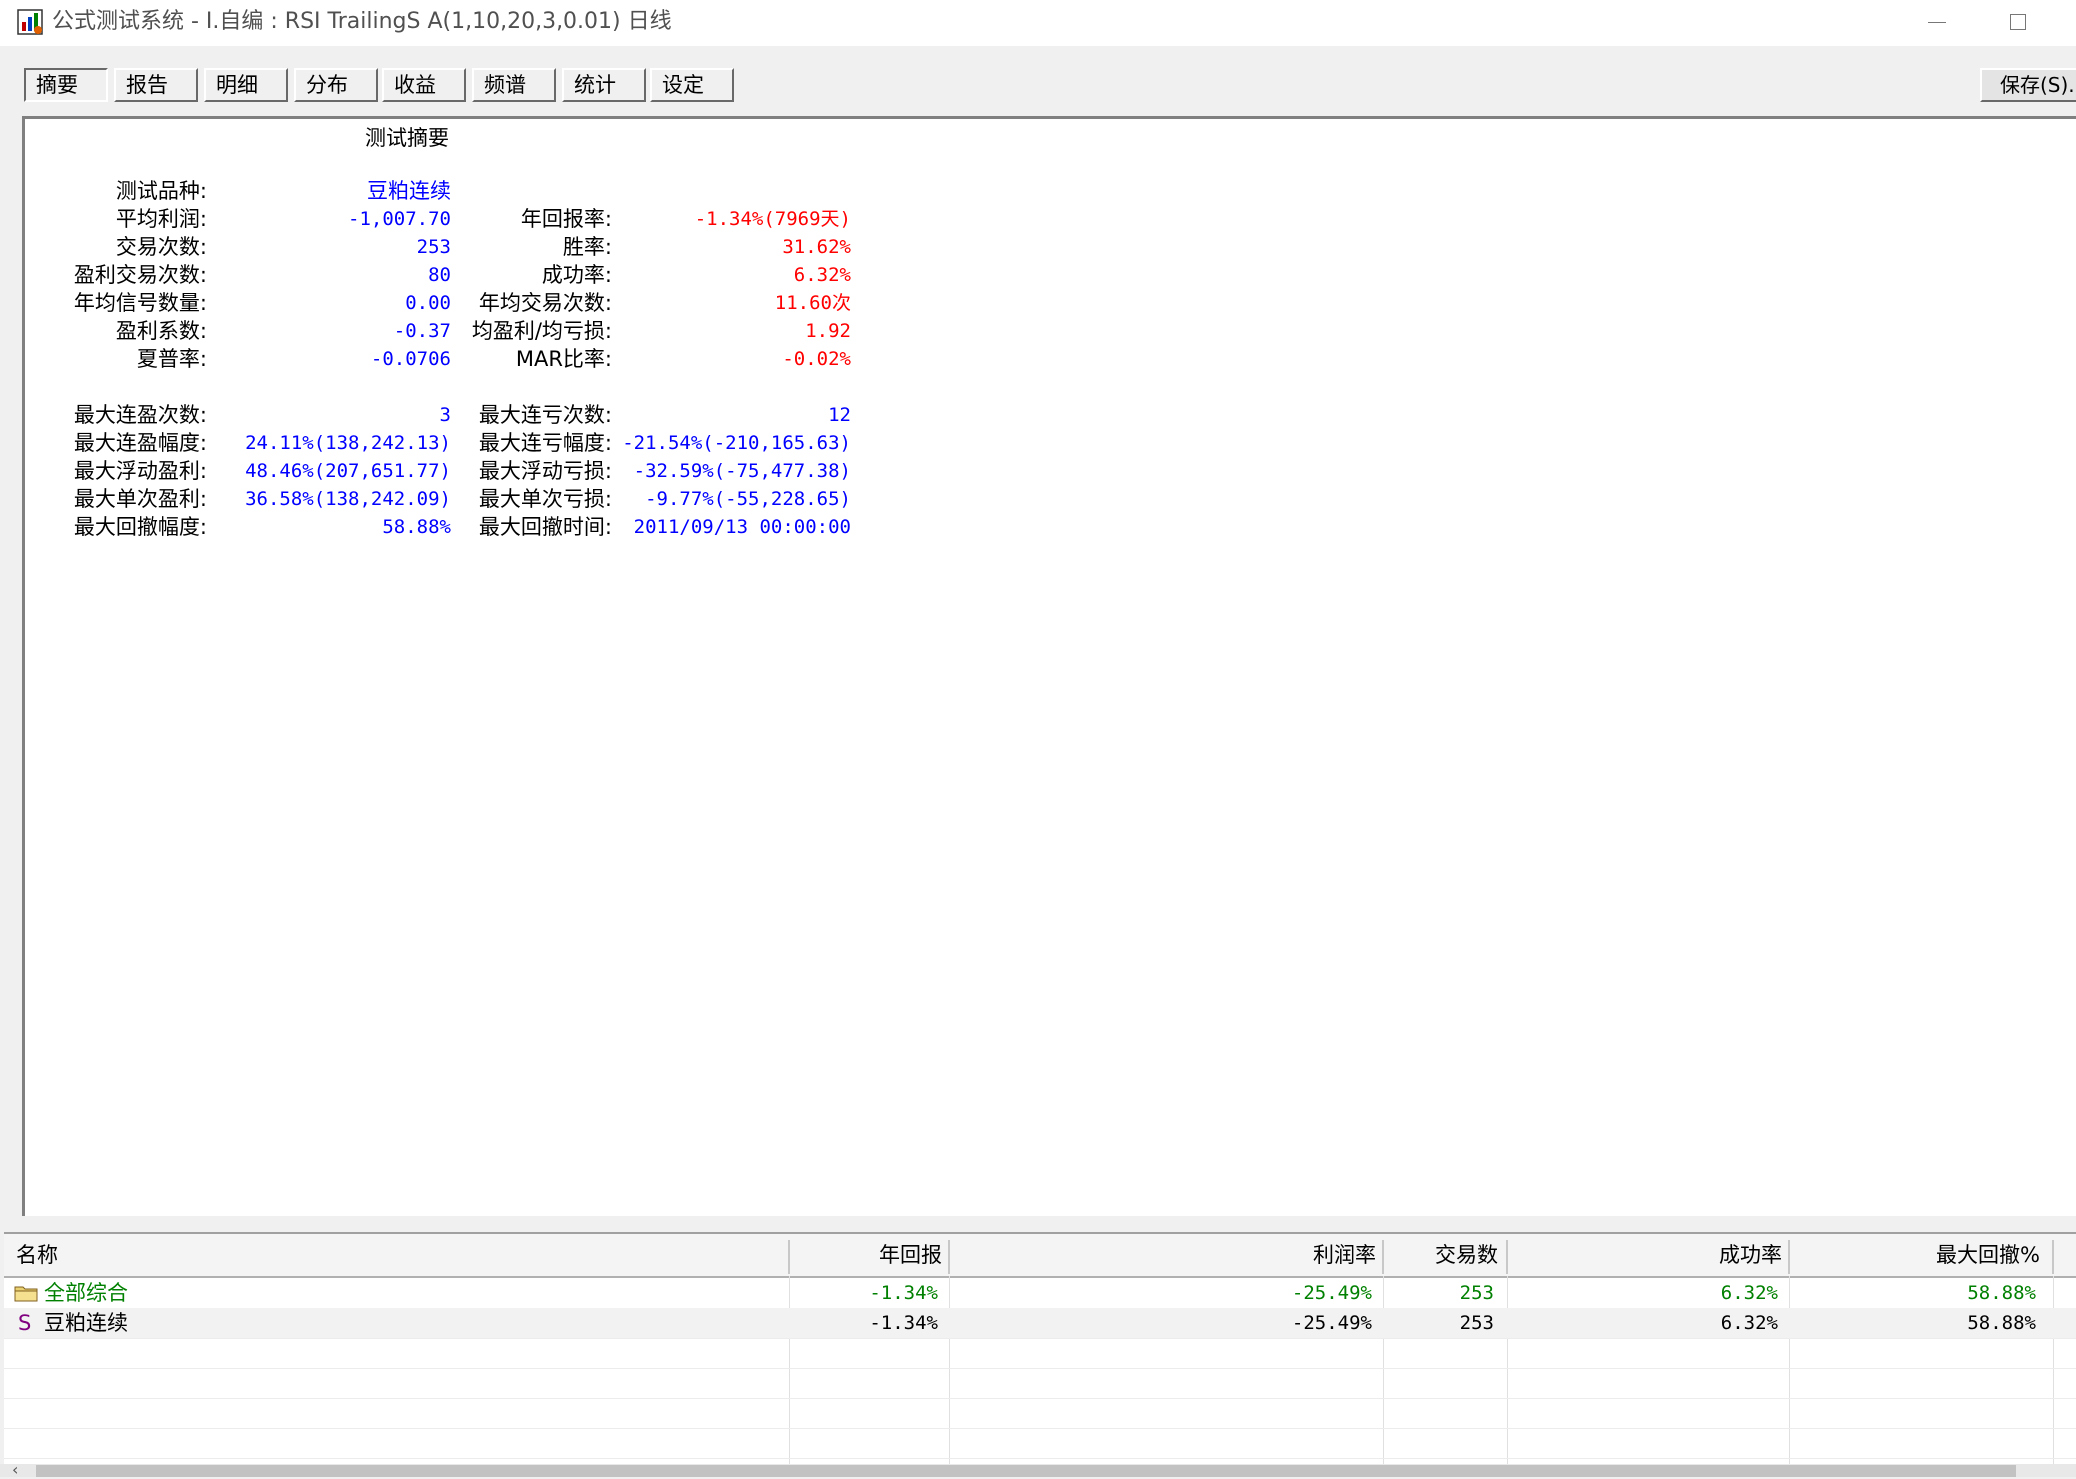 The image size is (2076, 1479). I want to click on scroll-left-arrow-icon: ‹, so click(15, 1470).